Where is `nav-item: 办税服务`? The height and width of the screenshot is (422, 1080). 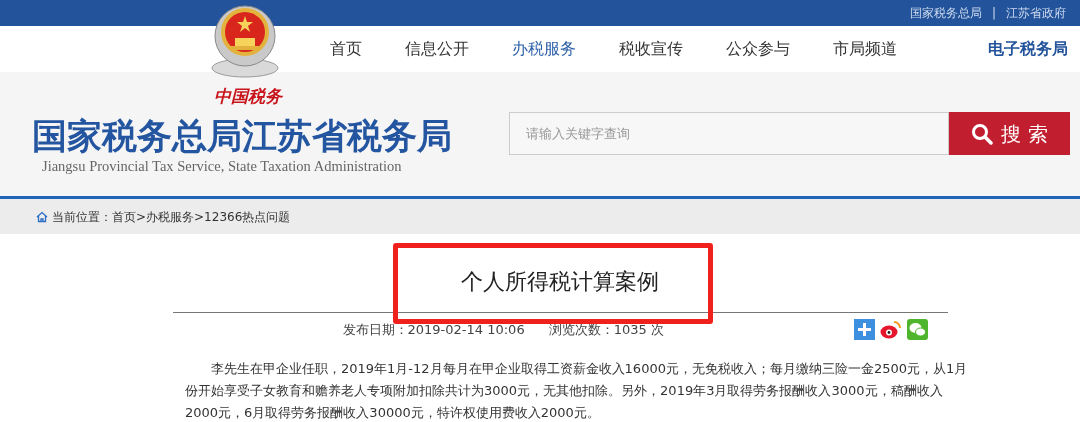
nav-item: 办税服务 is located at coordinates (544, 49).